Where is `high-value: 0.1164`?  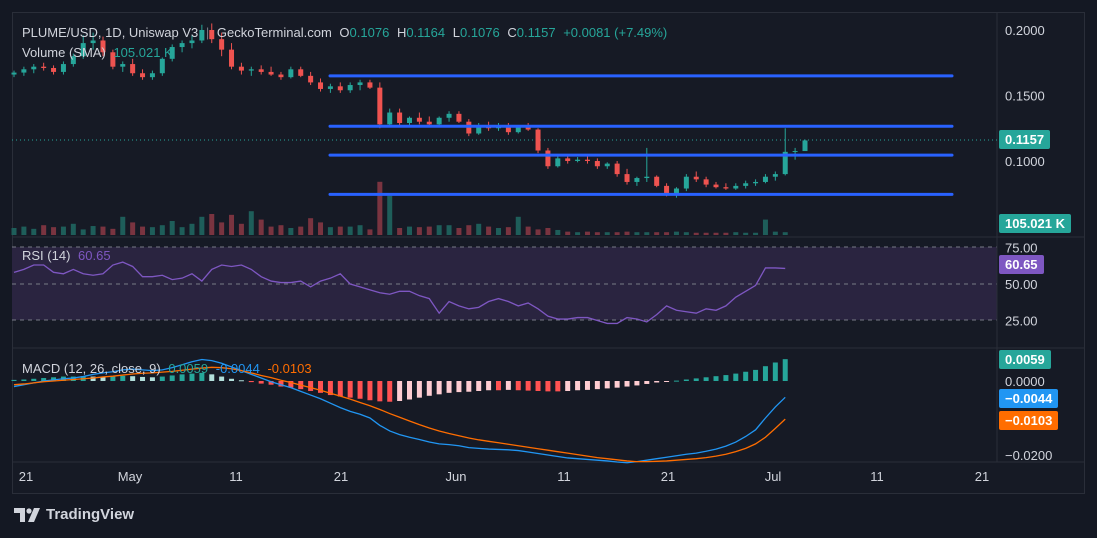
high-value: 0.1164 is located at coordinates (426, 32).